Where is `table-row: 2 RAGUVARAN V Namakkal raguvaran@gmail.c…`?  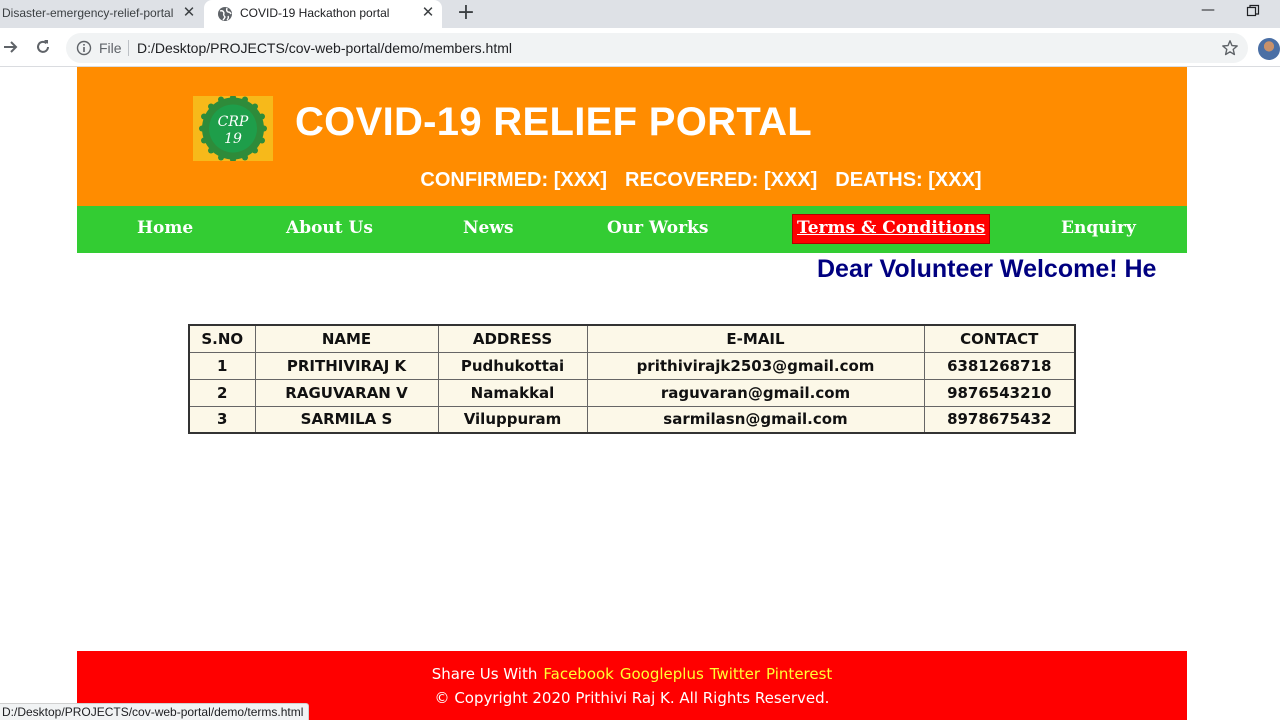 table-row: 2 RAGUVARAN V Namakkal raguvaran@gmail.c… is located at coordinates (632, 392).